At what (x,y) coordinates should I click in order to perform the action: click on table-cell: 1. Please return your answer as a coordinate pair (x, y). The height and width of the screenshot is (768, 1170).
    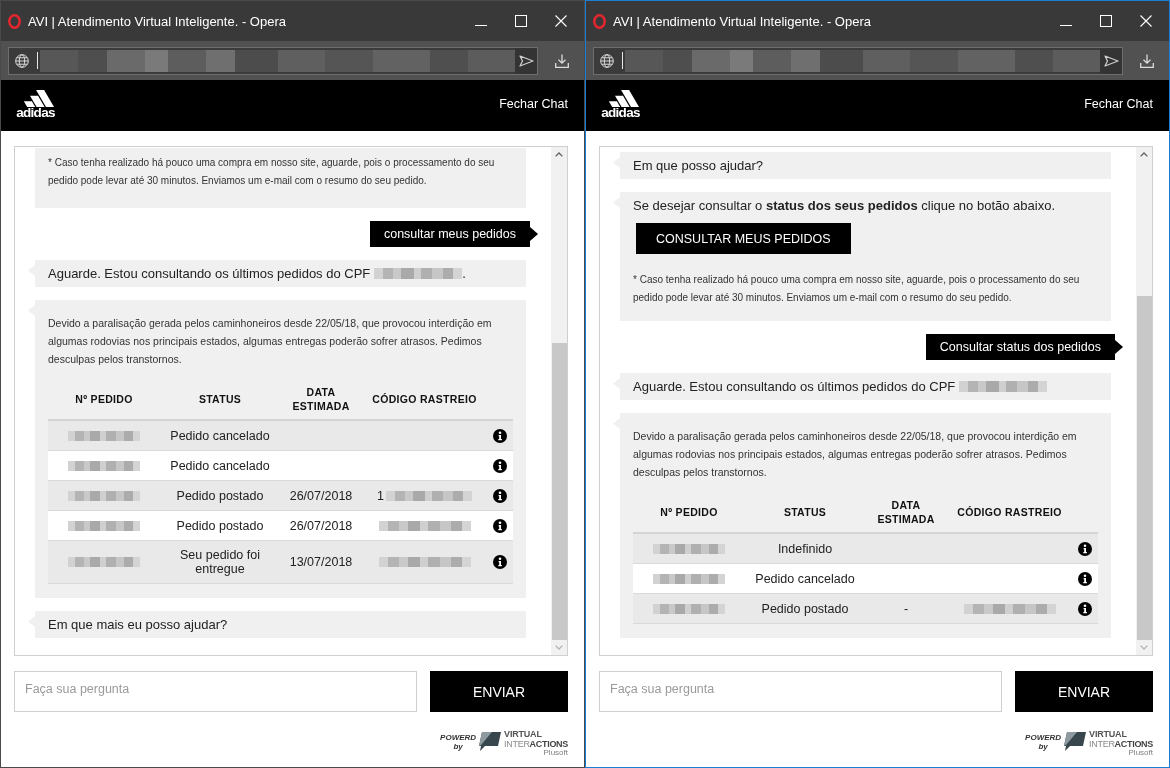
    Looking at the image, I should click on (380, 495).